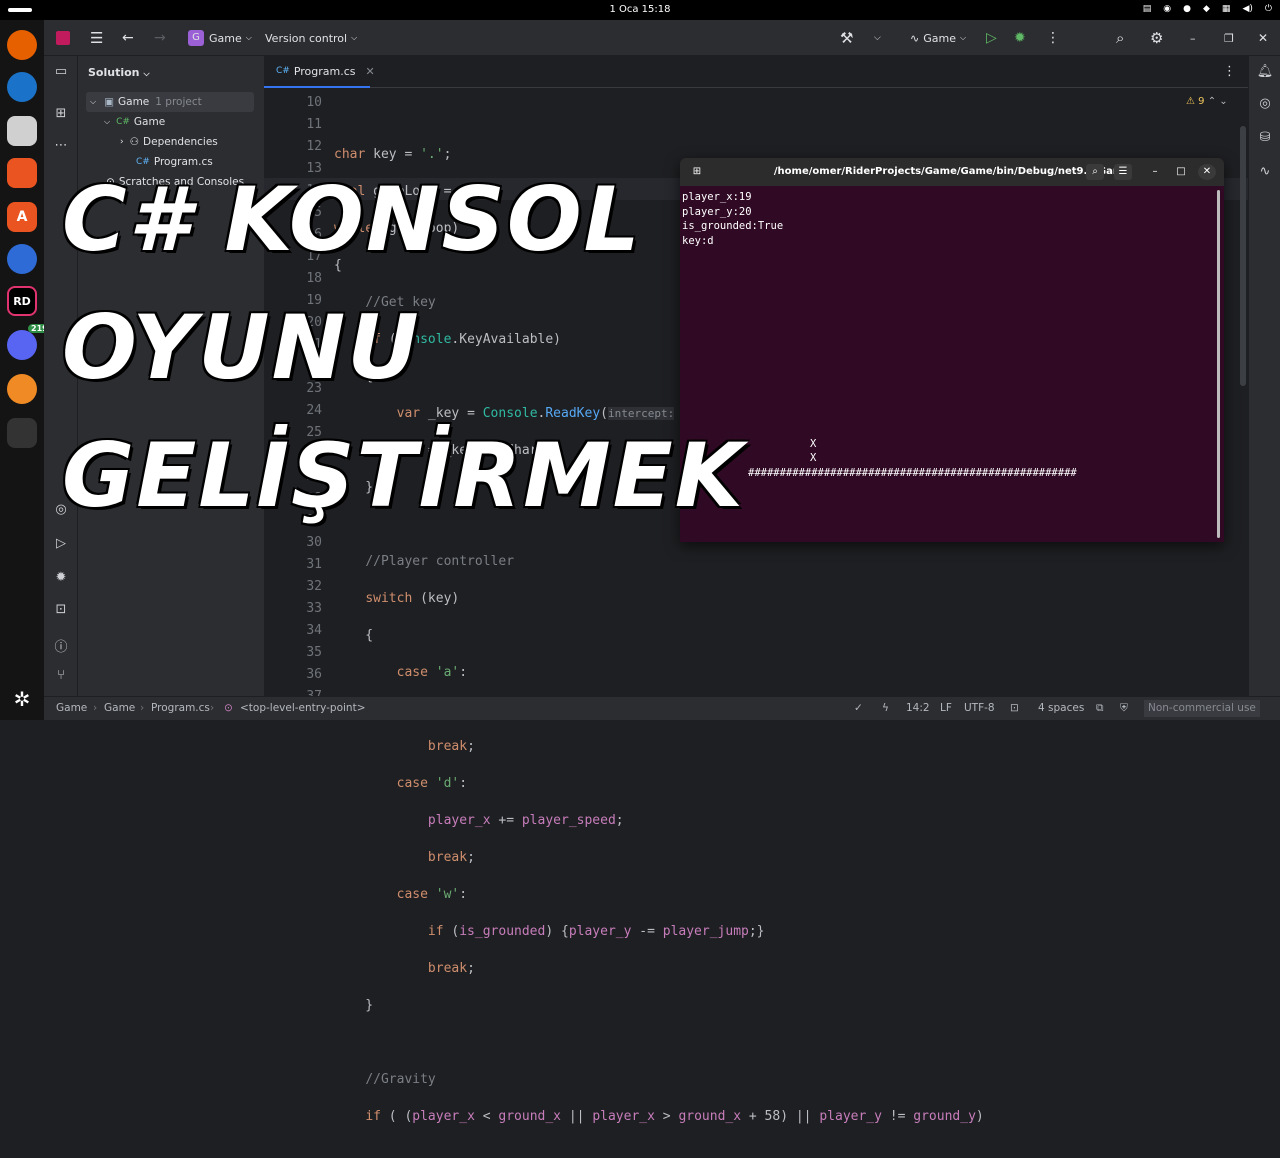  What do you see at coordinates (61, 73) in the screenshot?
I see `project-tool-icon: ▭` at bounding box center [61, 73].